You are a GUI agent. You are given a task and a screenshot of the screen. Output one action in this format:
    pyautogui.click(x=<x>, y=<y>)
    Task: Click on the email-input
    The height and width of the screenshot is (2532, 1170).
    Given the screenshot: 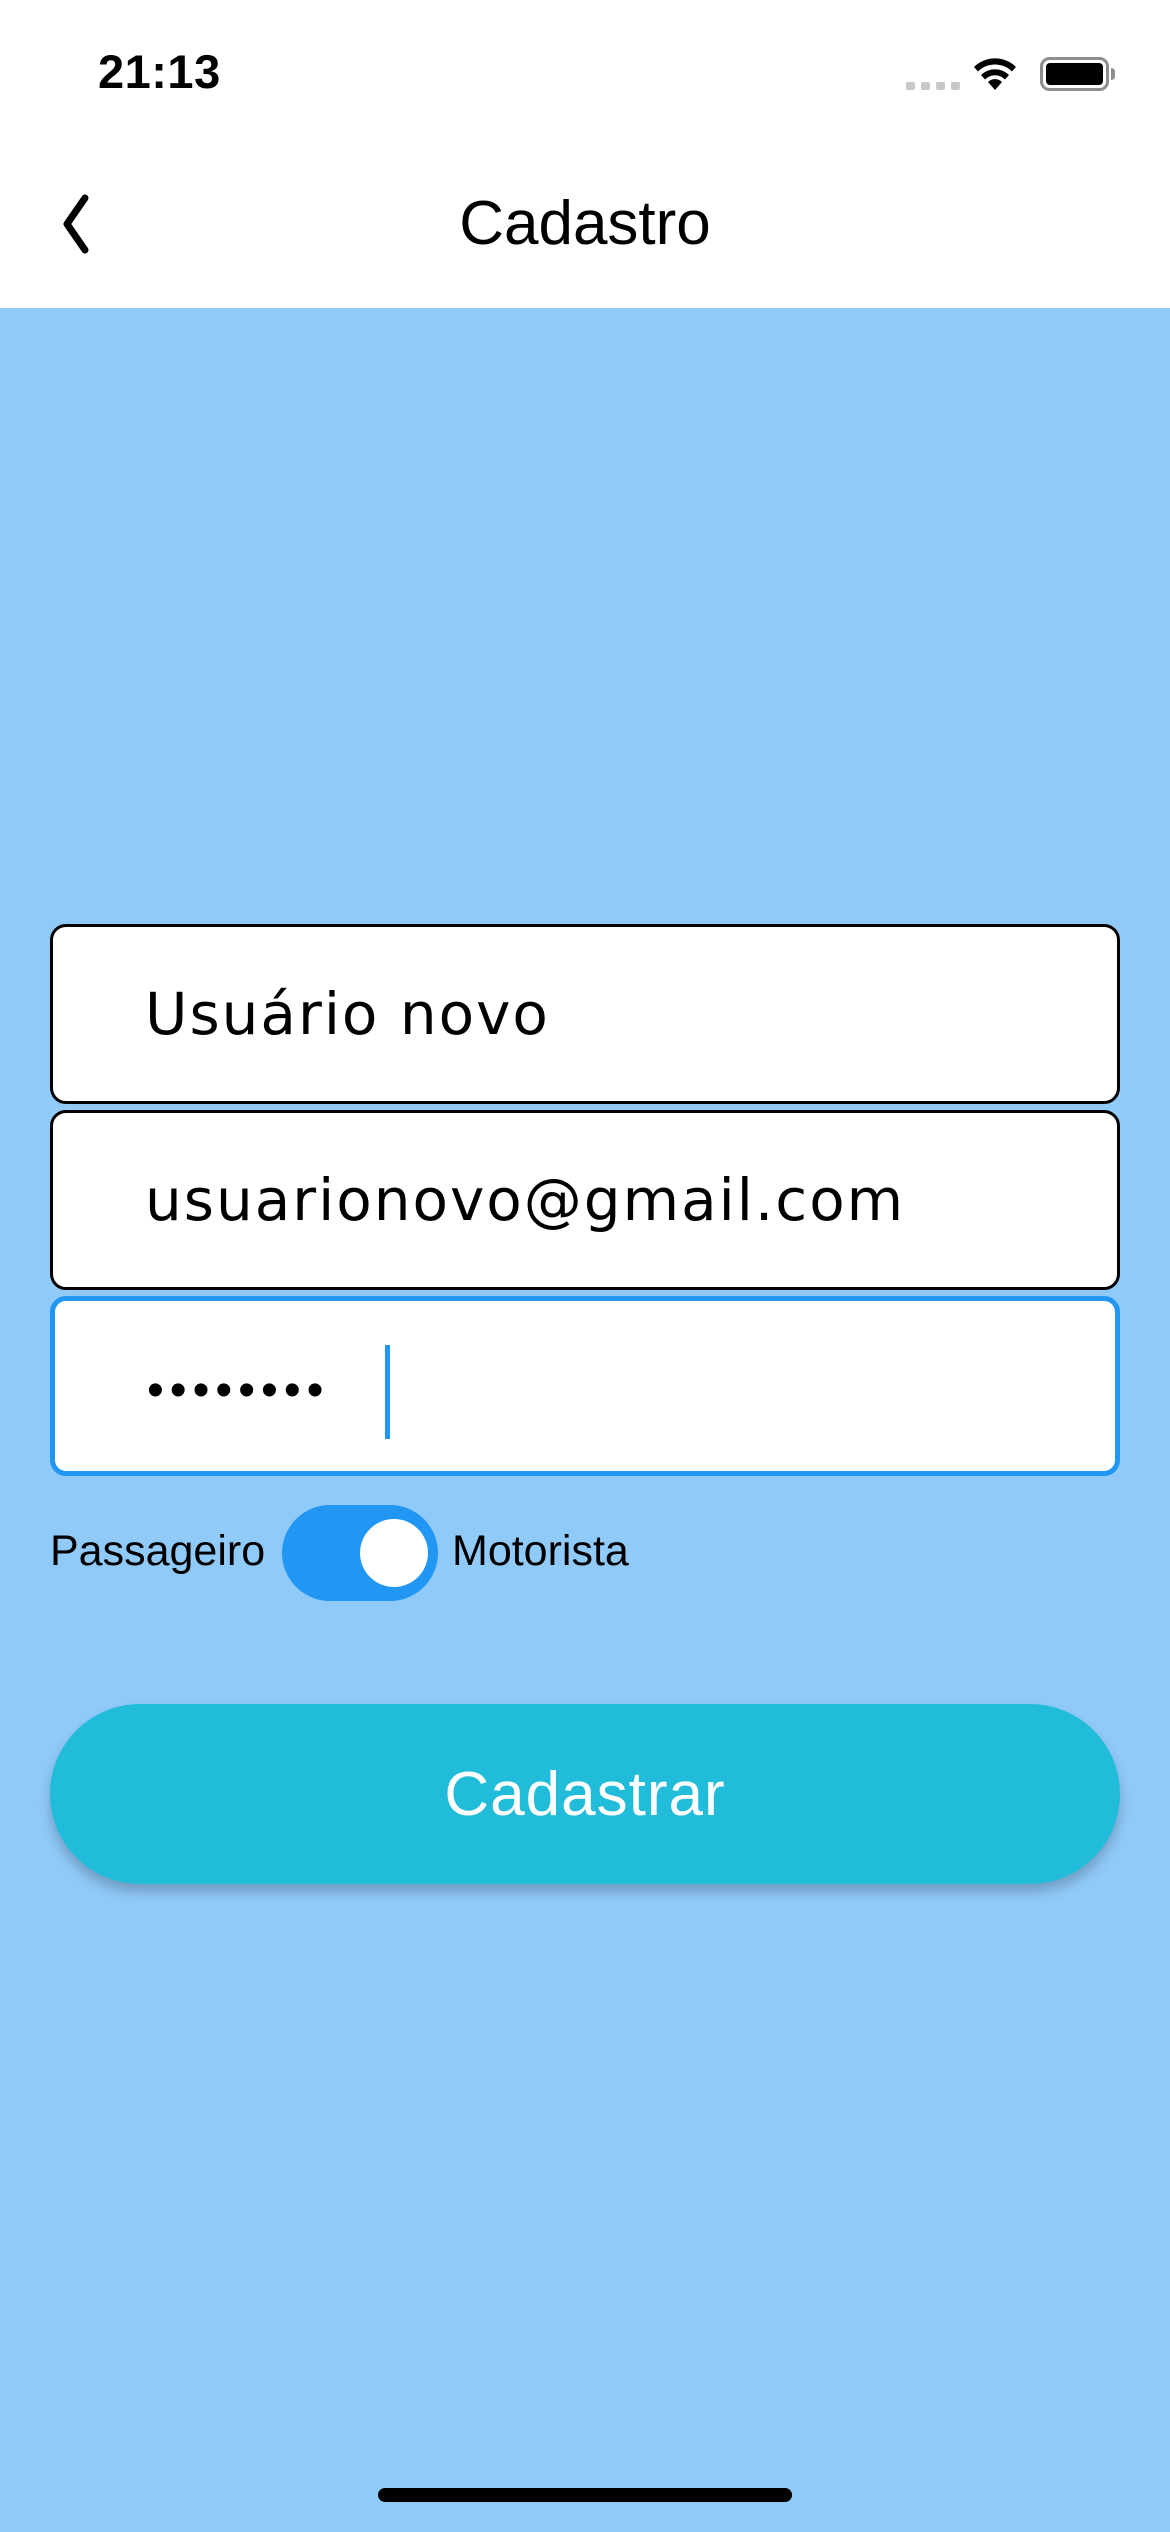 What is the action you would take?
    pyautogui.click(x=615, y=1200)
    